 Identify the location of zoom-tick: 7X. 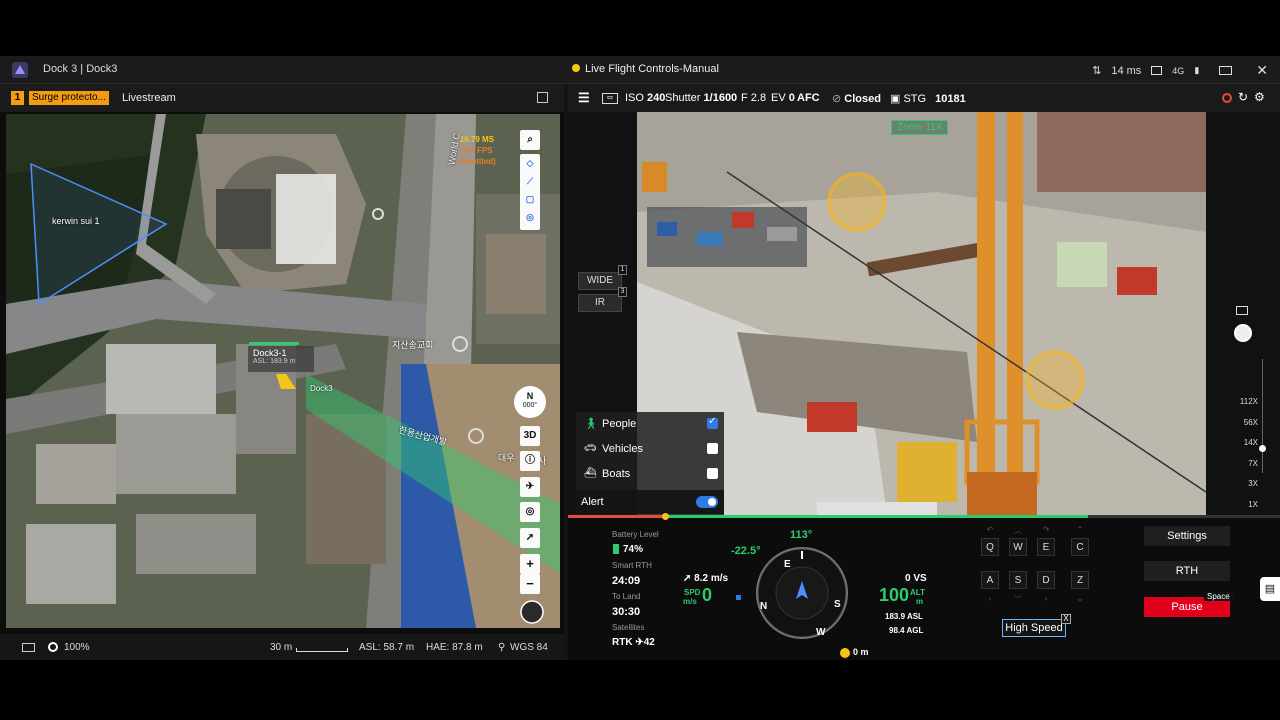
(1245, 463).